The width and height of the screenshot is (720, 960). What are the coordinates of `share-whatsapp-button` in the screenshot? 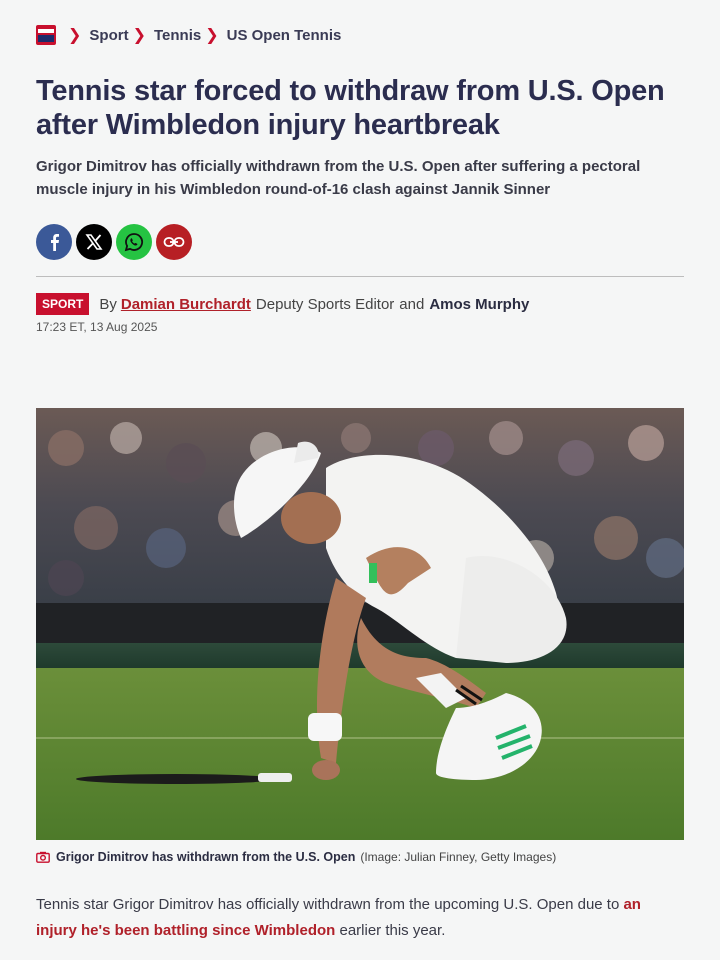 It's located at (134, 242).